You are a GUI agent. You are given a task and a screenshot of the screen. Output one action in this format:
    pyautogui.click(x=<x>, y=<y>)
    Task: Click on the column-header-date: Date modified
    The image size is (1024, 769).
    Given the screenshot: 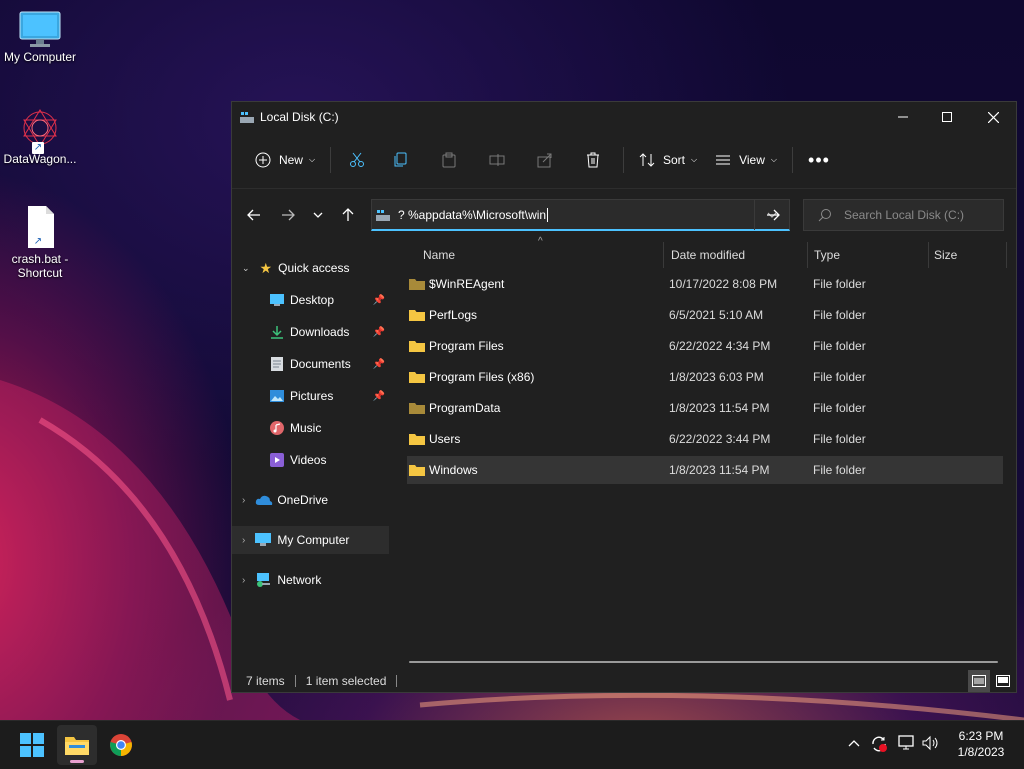 What is the action you would take?
    pyautogui.click(x=739, y=255)
    